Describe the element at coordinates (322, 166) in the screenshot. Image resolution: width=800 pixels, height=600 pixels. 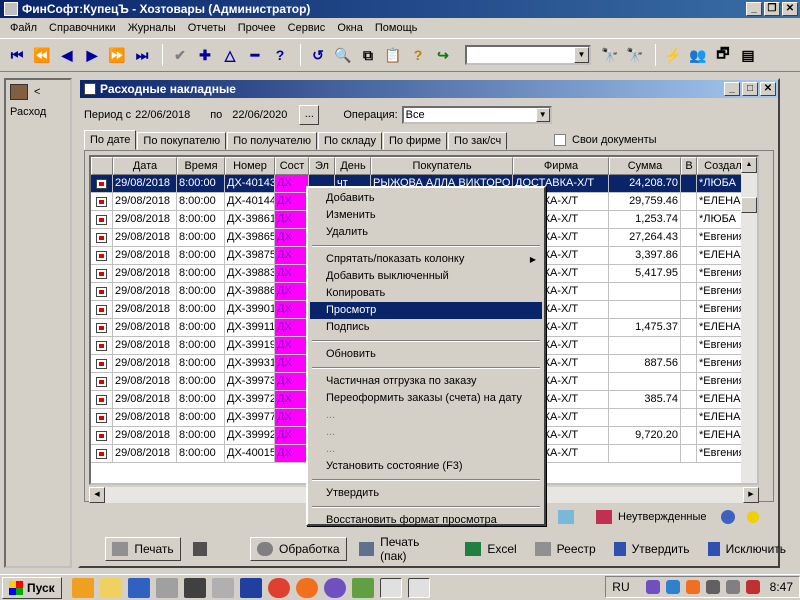
I see `col-el-header: Эл` at that location.